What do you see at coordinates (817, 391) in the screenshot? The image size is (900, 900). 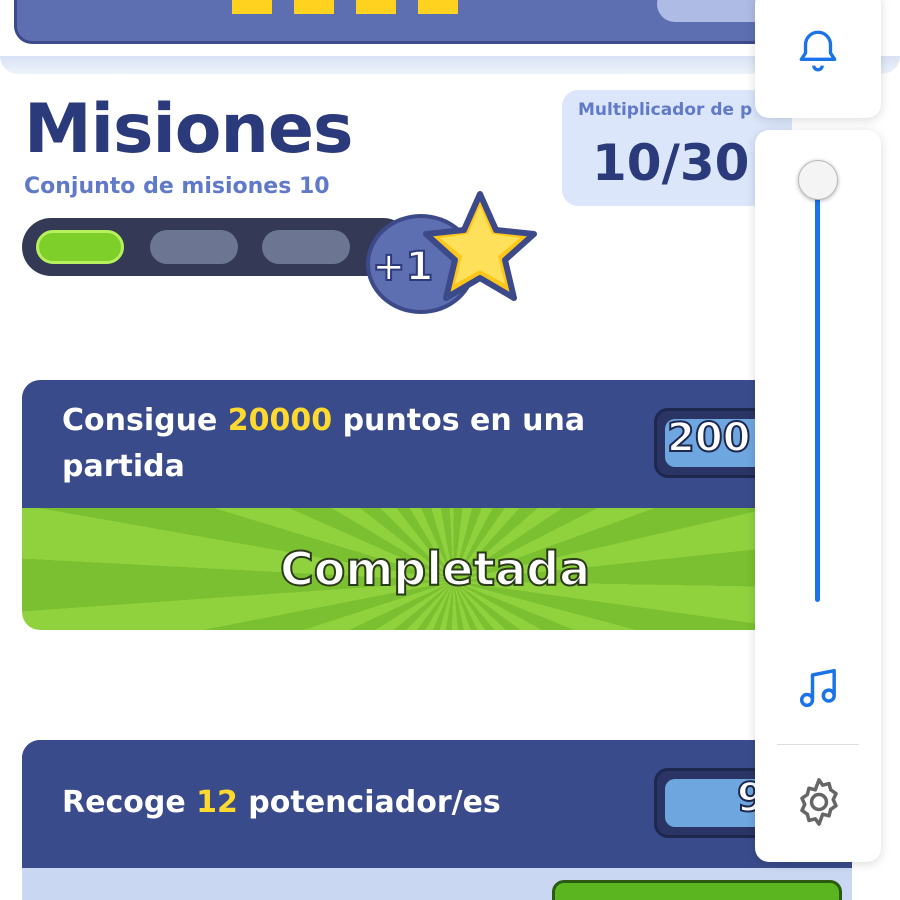 I see `volume-slider-track` at bounding box center [817, 391].